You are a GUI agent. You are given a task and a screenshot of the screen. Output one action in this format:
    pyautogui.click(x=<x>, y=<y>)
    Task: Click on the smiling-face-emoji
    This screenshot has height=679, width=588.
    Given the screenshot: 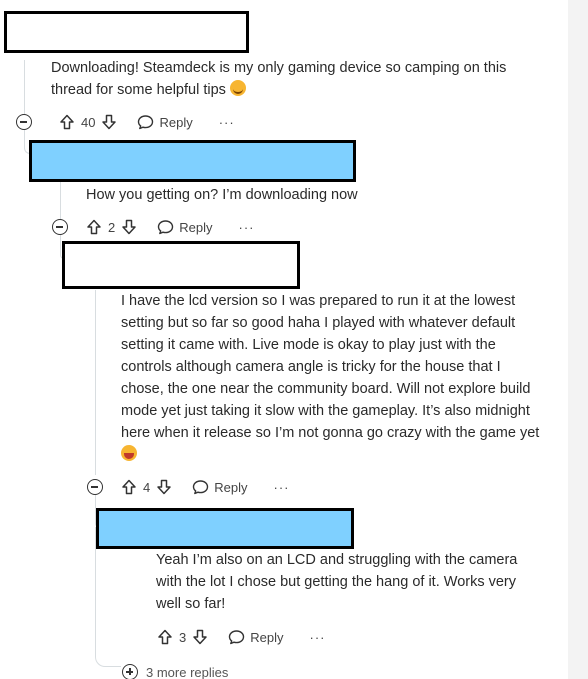 What is the action you would take?
    pyautogui.click(x=237, y=88)
    